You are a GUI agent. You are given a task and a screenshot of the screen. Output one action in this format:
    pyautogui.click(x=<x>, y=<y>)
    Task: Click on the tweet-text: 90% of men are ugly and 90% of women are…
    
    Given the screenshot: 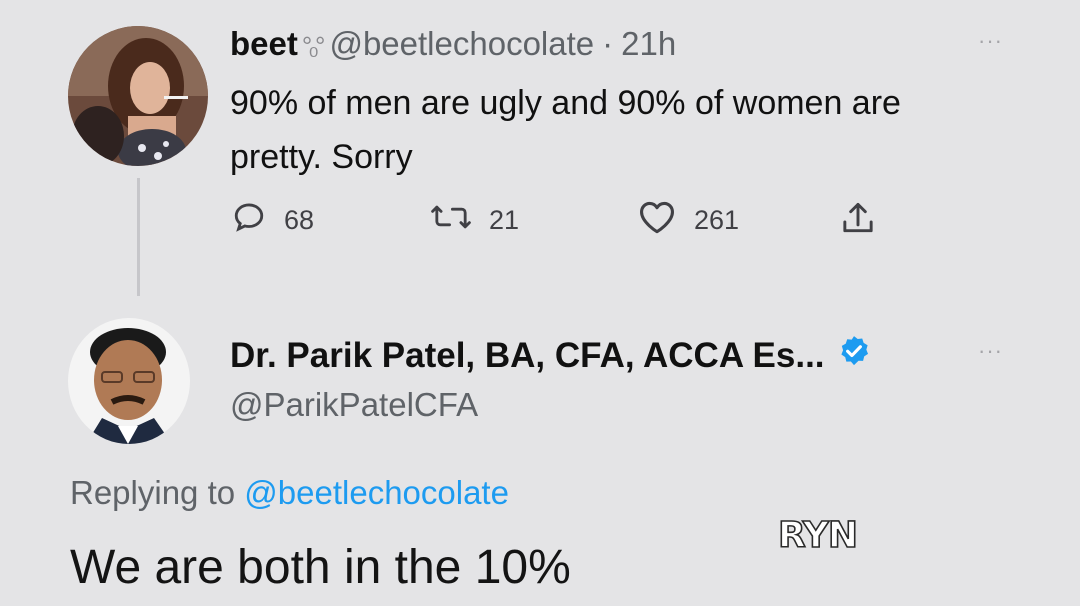 What is the action you would take?
    pyautogui.click(x=565, y=130)
    